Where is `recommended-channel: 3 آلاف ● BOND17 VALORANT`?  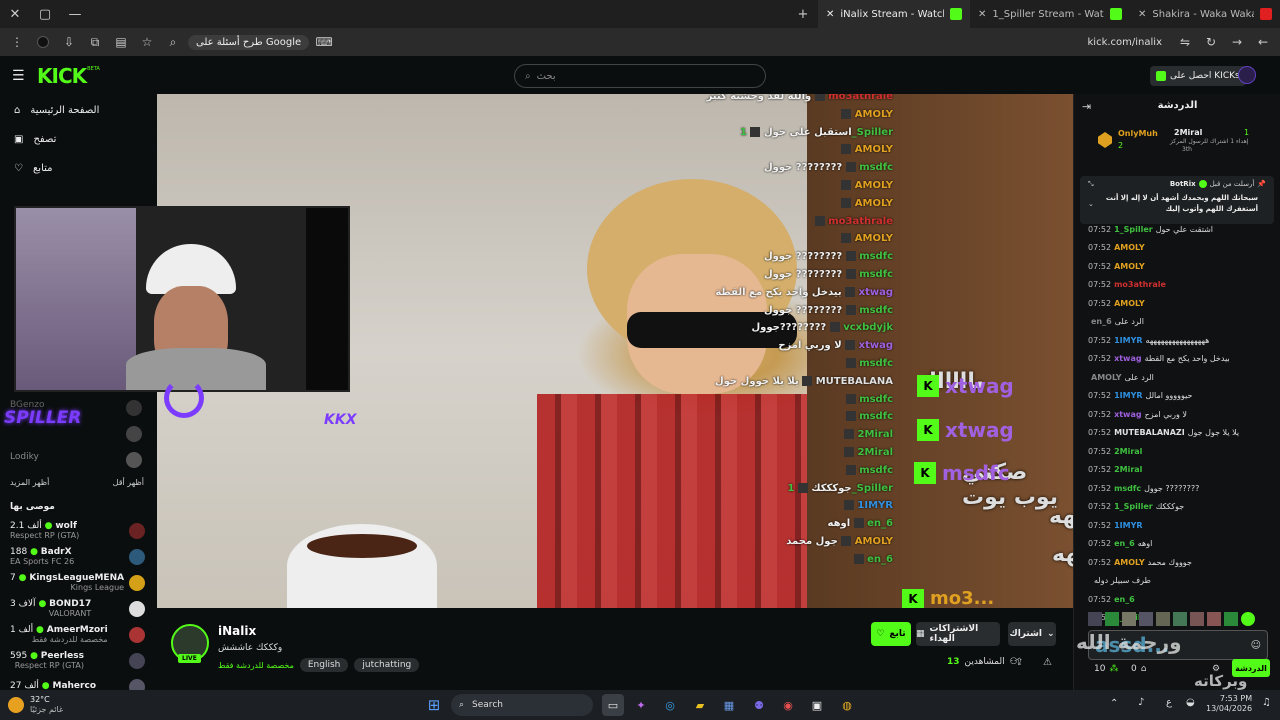 recommended-channel: 3 آلاف ● BOND17 VALORANT is located at coordinates (78, 609).